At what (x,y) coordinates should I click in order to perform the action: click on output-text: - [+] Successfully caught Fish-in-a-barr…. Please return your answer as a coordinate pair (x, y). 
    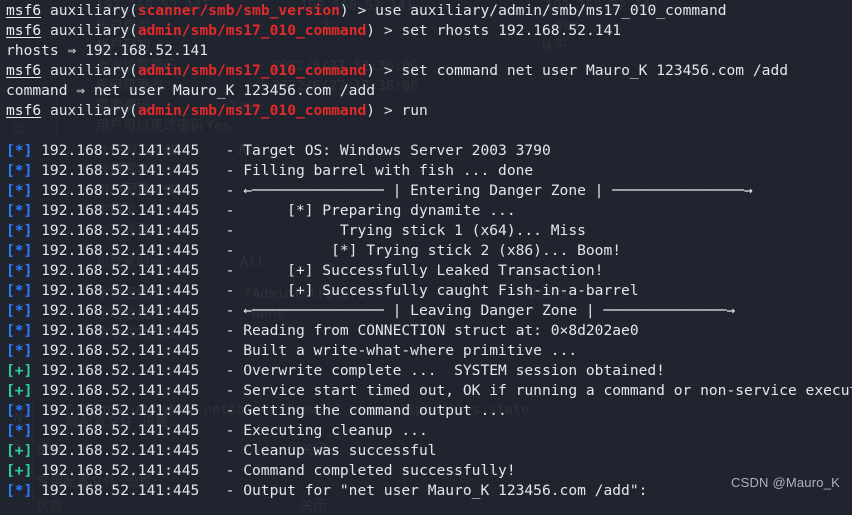
    Looking at the image, I should click on (419, 290).